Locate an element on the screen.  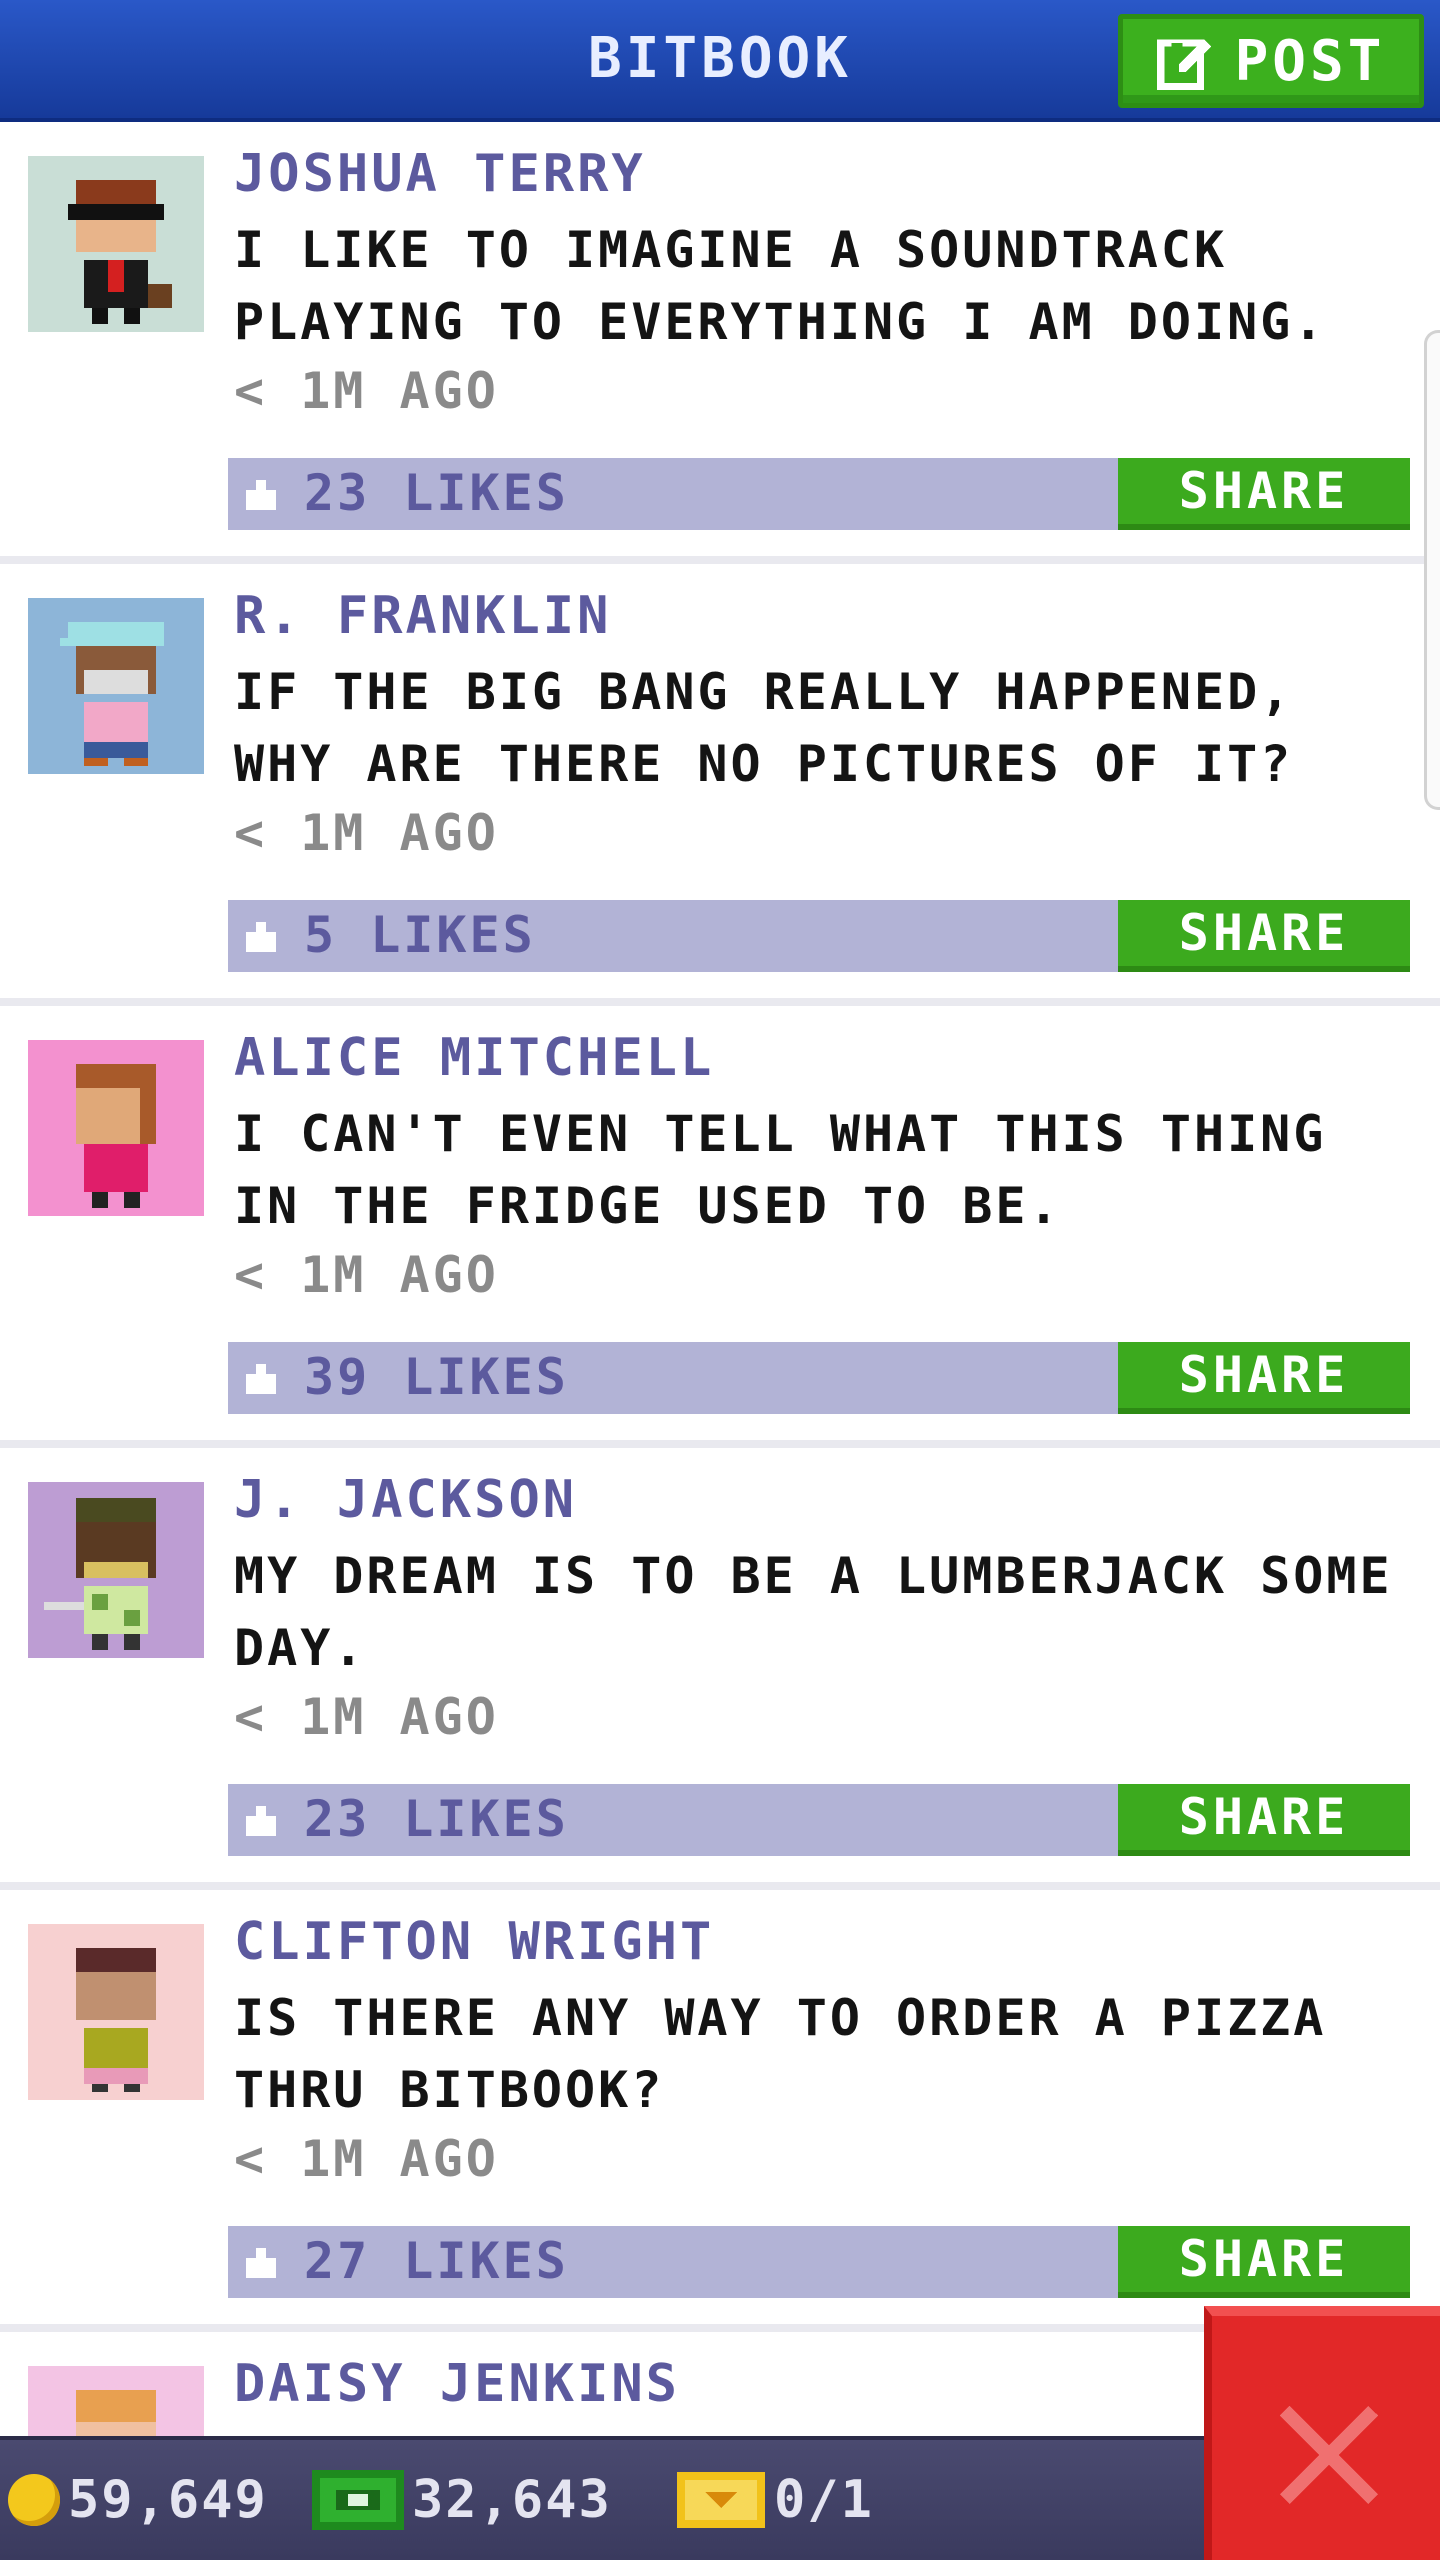
likes-count: 27 LIKES is located at coordinates (436, 2261).